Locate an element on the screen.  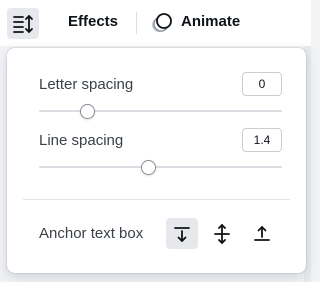
line-spacing-label: Line spacing is located at coordinates (81, 140).